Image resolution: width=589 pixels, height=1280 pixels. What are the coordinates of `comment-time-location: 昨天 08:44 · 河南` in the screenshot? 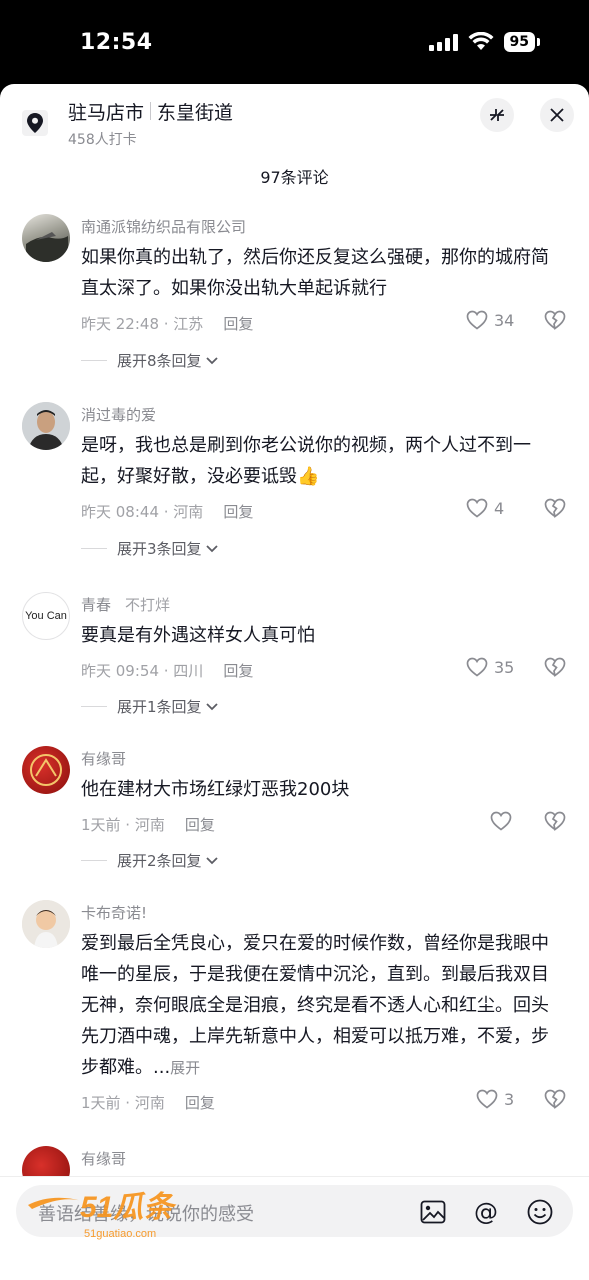 It's located at (142, 512).